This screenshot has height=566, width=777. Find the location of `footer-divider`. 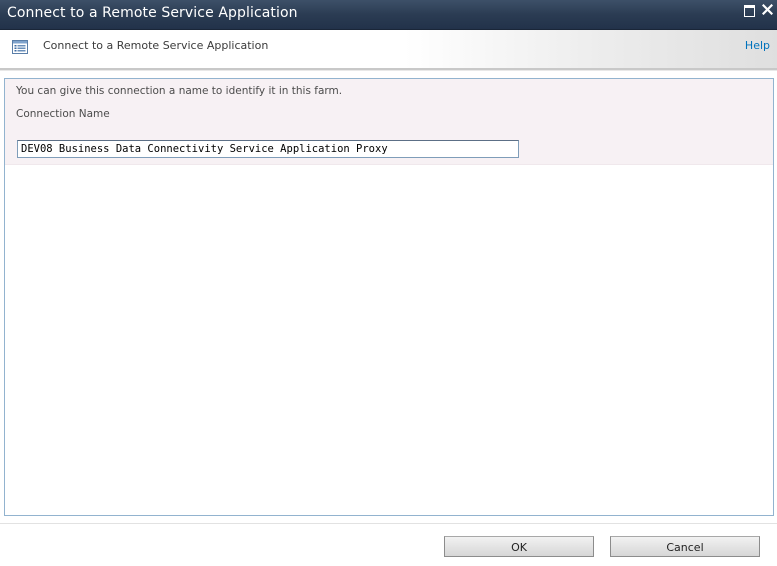

footer-divider is located at coordinates (388, 523).